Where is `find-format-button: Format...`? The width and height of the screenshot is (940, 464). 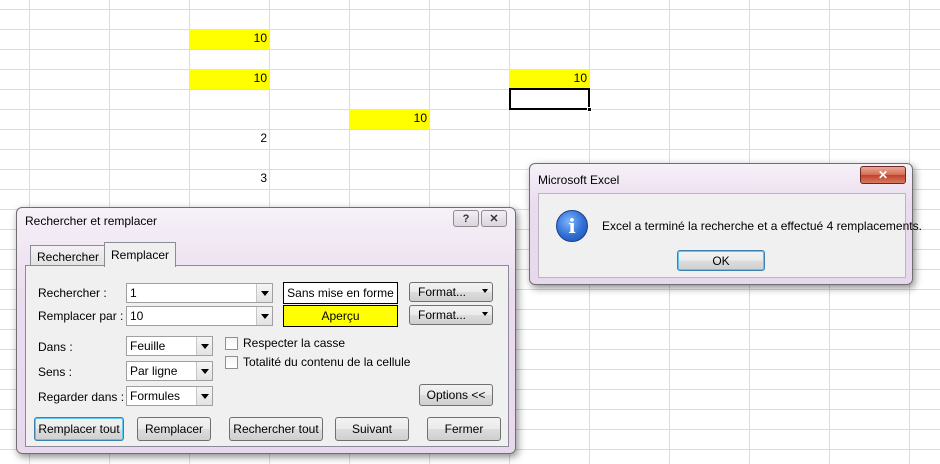 find-format-button: Format... is located at coordinates (451, 292).